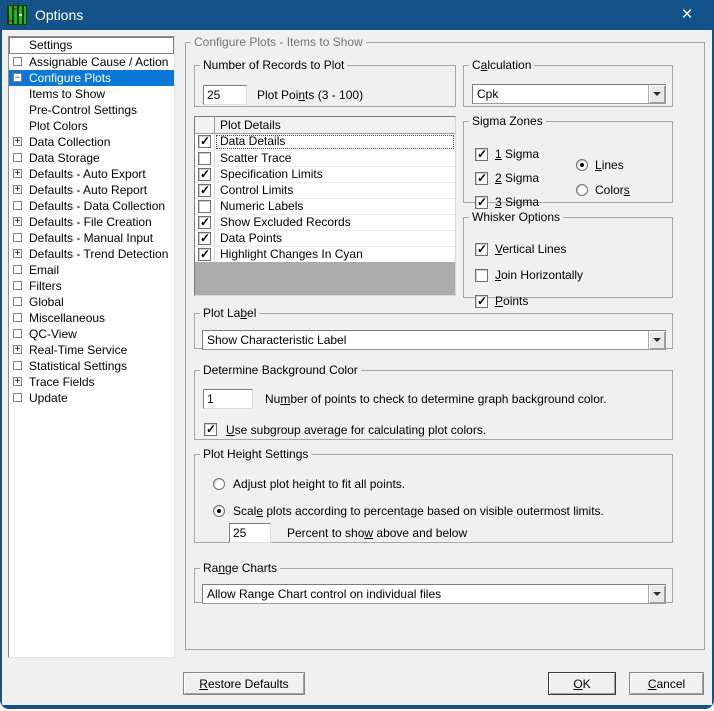  What do you see at coordinates (517, 154) in the screenshot?
I see `sigma1-label: 1 Sigma` at bounding box center [517, 154].